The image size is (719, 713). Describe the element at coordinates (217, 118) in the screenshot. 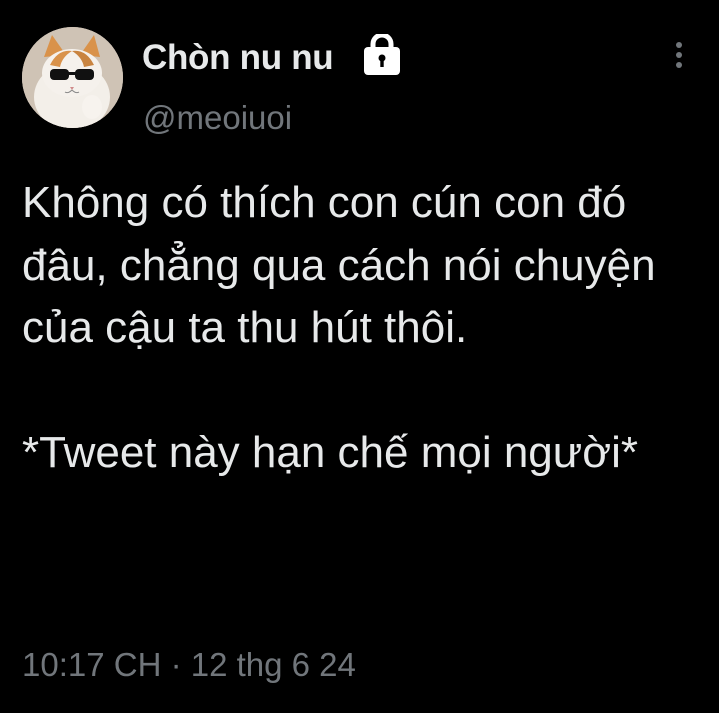

I see `author-handle: @meoiuoi` at that location.